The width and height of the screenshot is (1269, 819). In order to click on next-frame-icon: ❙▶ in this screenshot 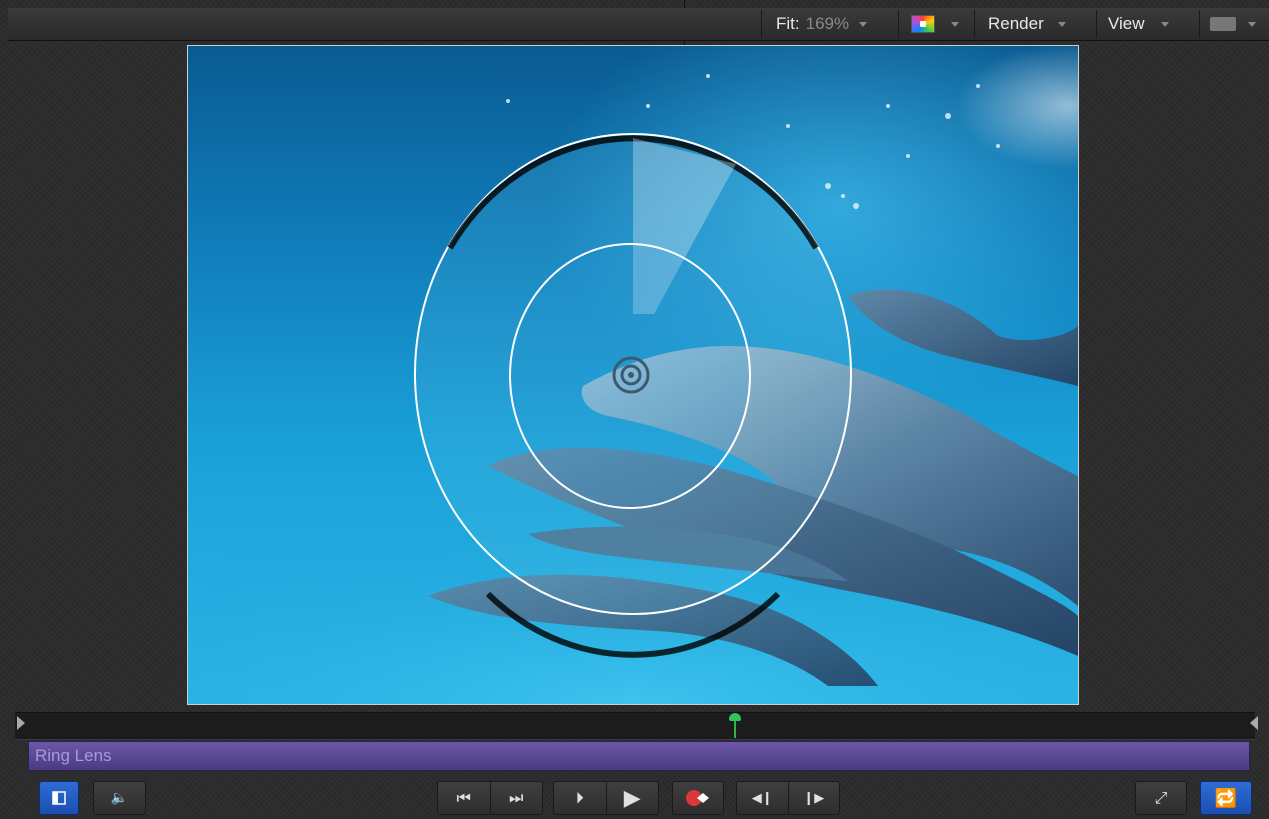, I will do `click(814, 798)`.